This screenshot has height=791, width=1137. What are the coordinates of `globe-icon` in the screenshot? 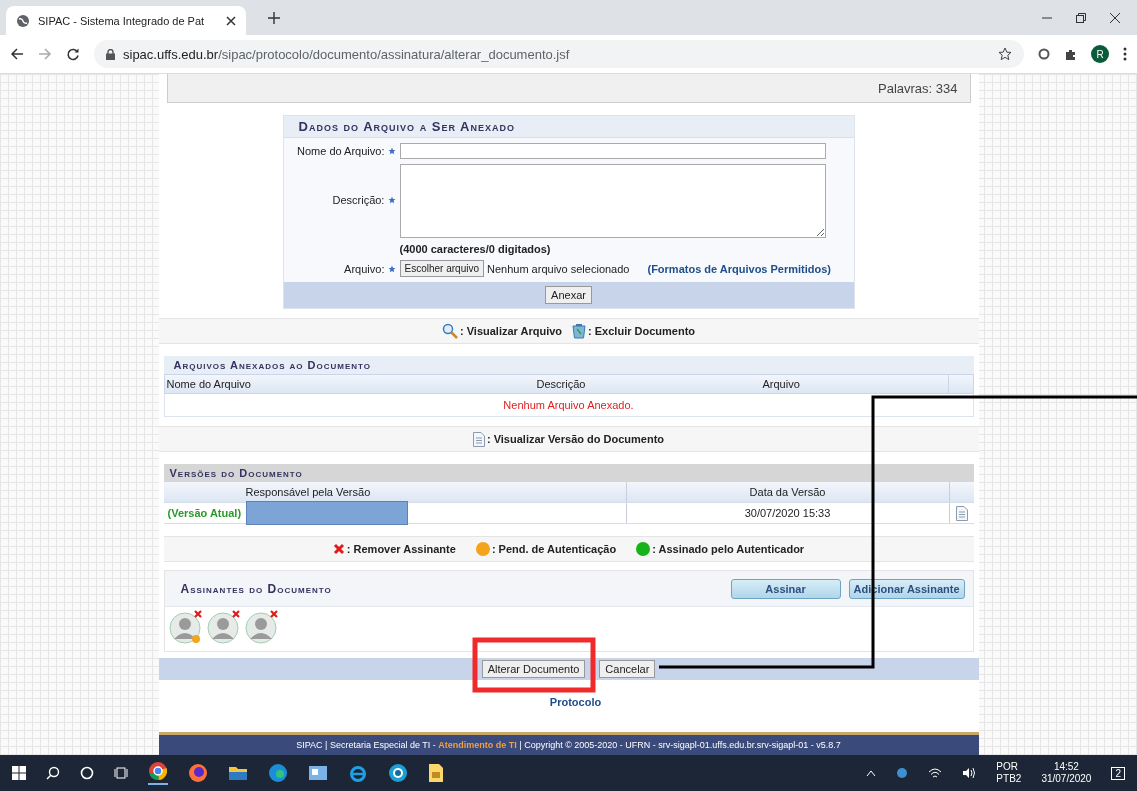 It's located at (23, 20).